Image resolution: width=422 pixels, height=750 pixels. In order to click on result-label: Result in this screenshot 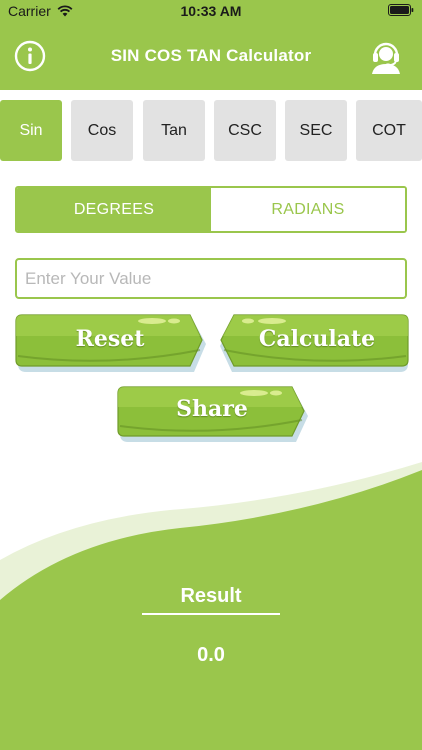, I will do `click(211, 596)`.